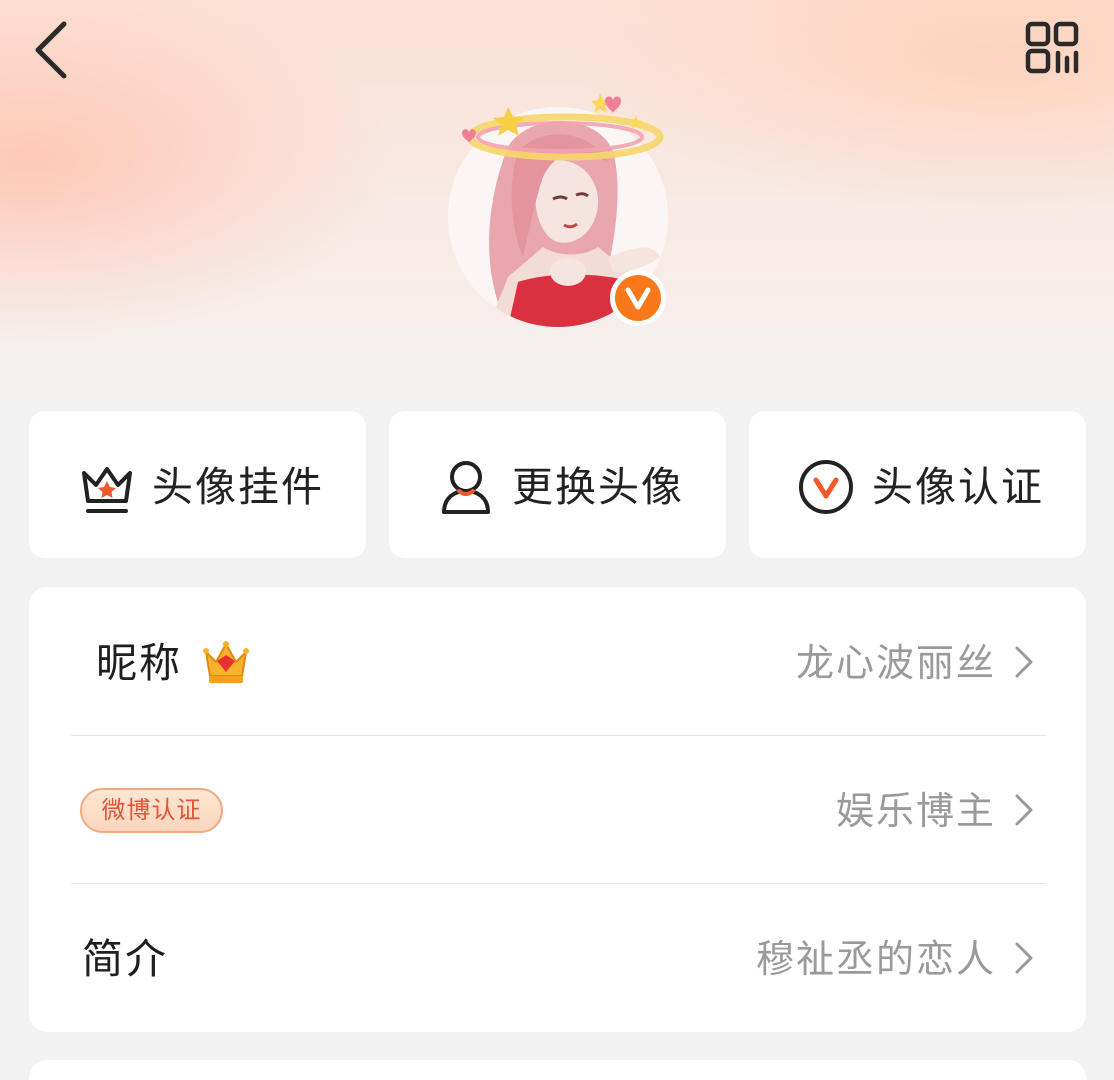 The height and width of the screenshot is (1080, 1114). I want to click on person-icon, so click(466, 487).